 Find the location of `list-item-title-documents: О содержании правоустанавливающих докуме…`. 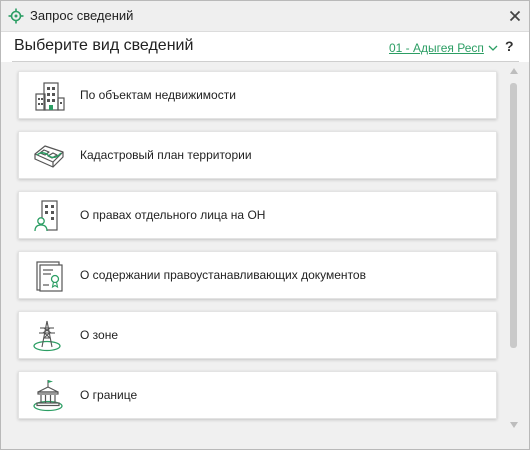

list-item-title-documents: О содержании правоустанавливающих докуме… is located at coordinates (257, 275).